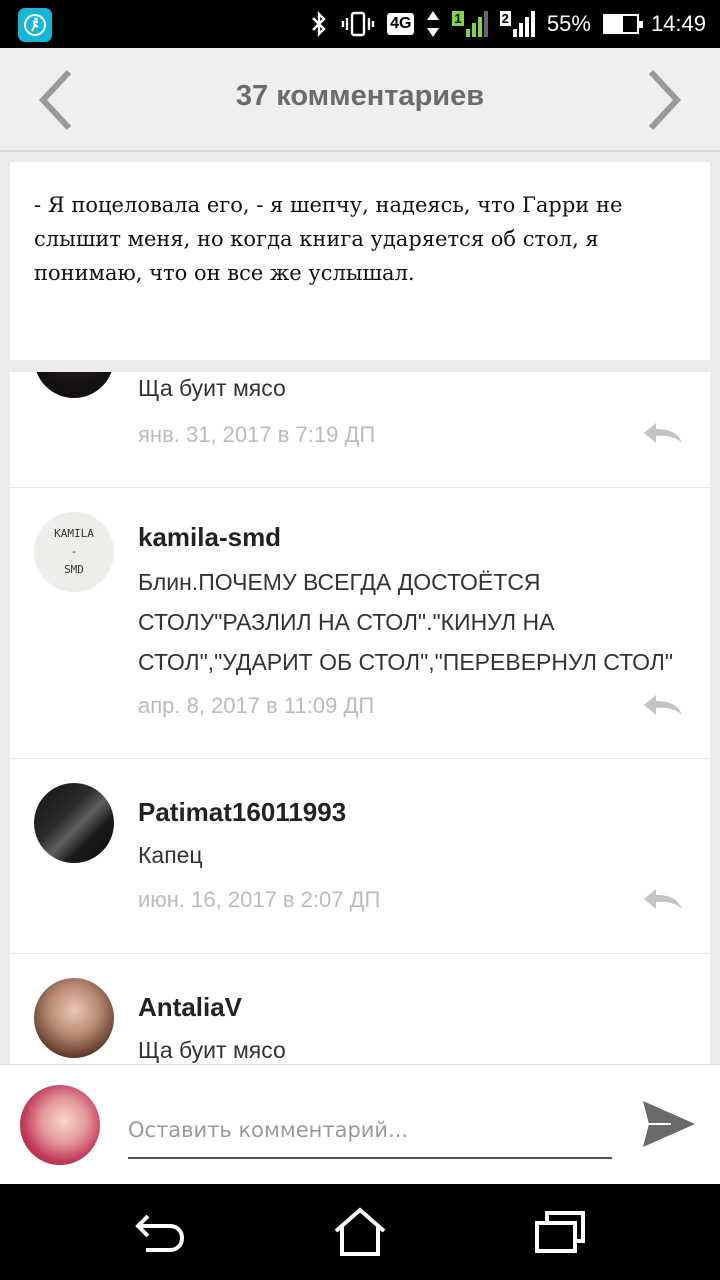 This screenshot has height=1280, width=720. I want to click on chevron-right-icon, so click(665, 100).